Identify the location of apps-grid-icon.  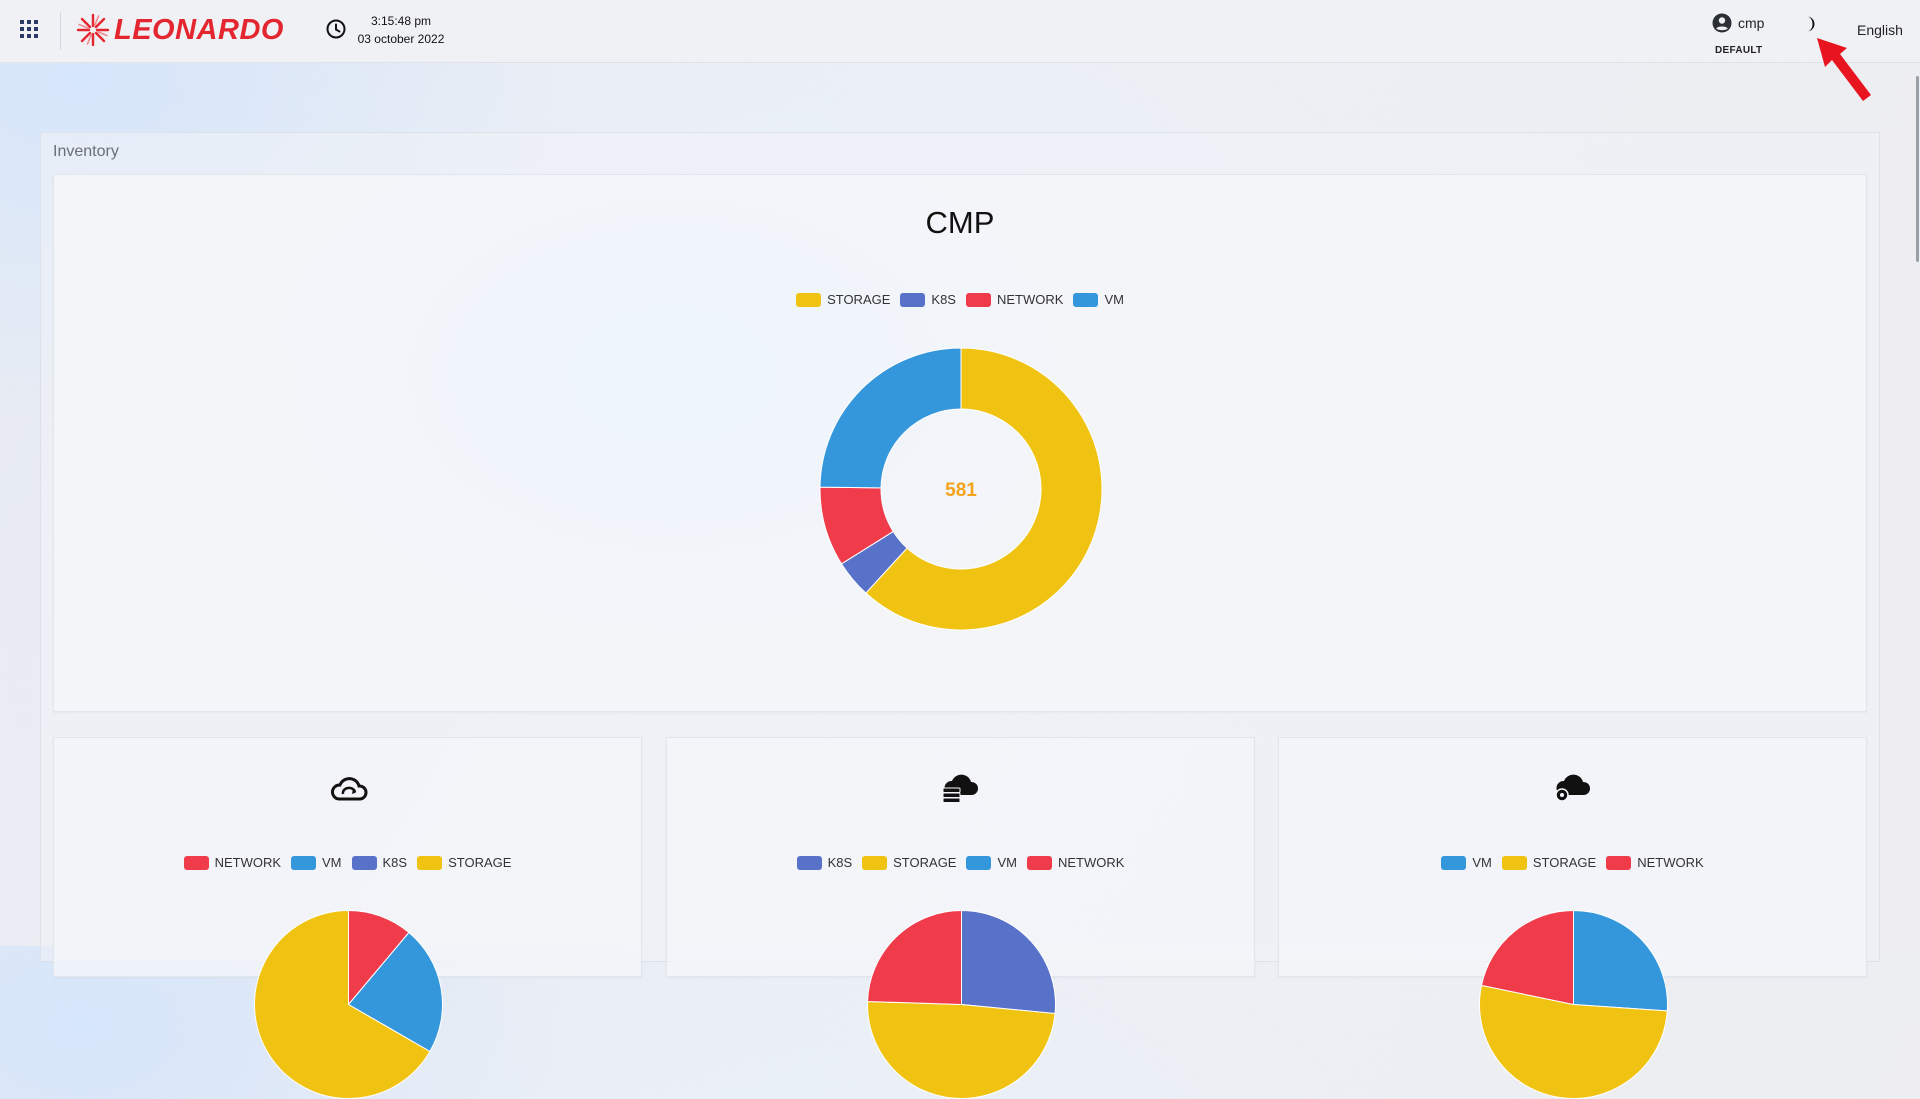
(29, 29).